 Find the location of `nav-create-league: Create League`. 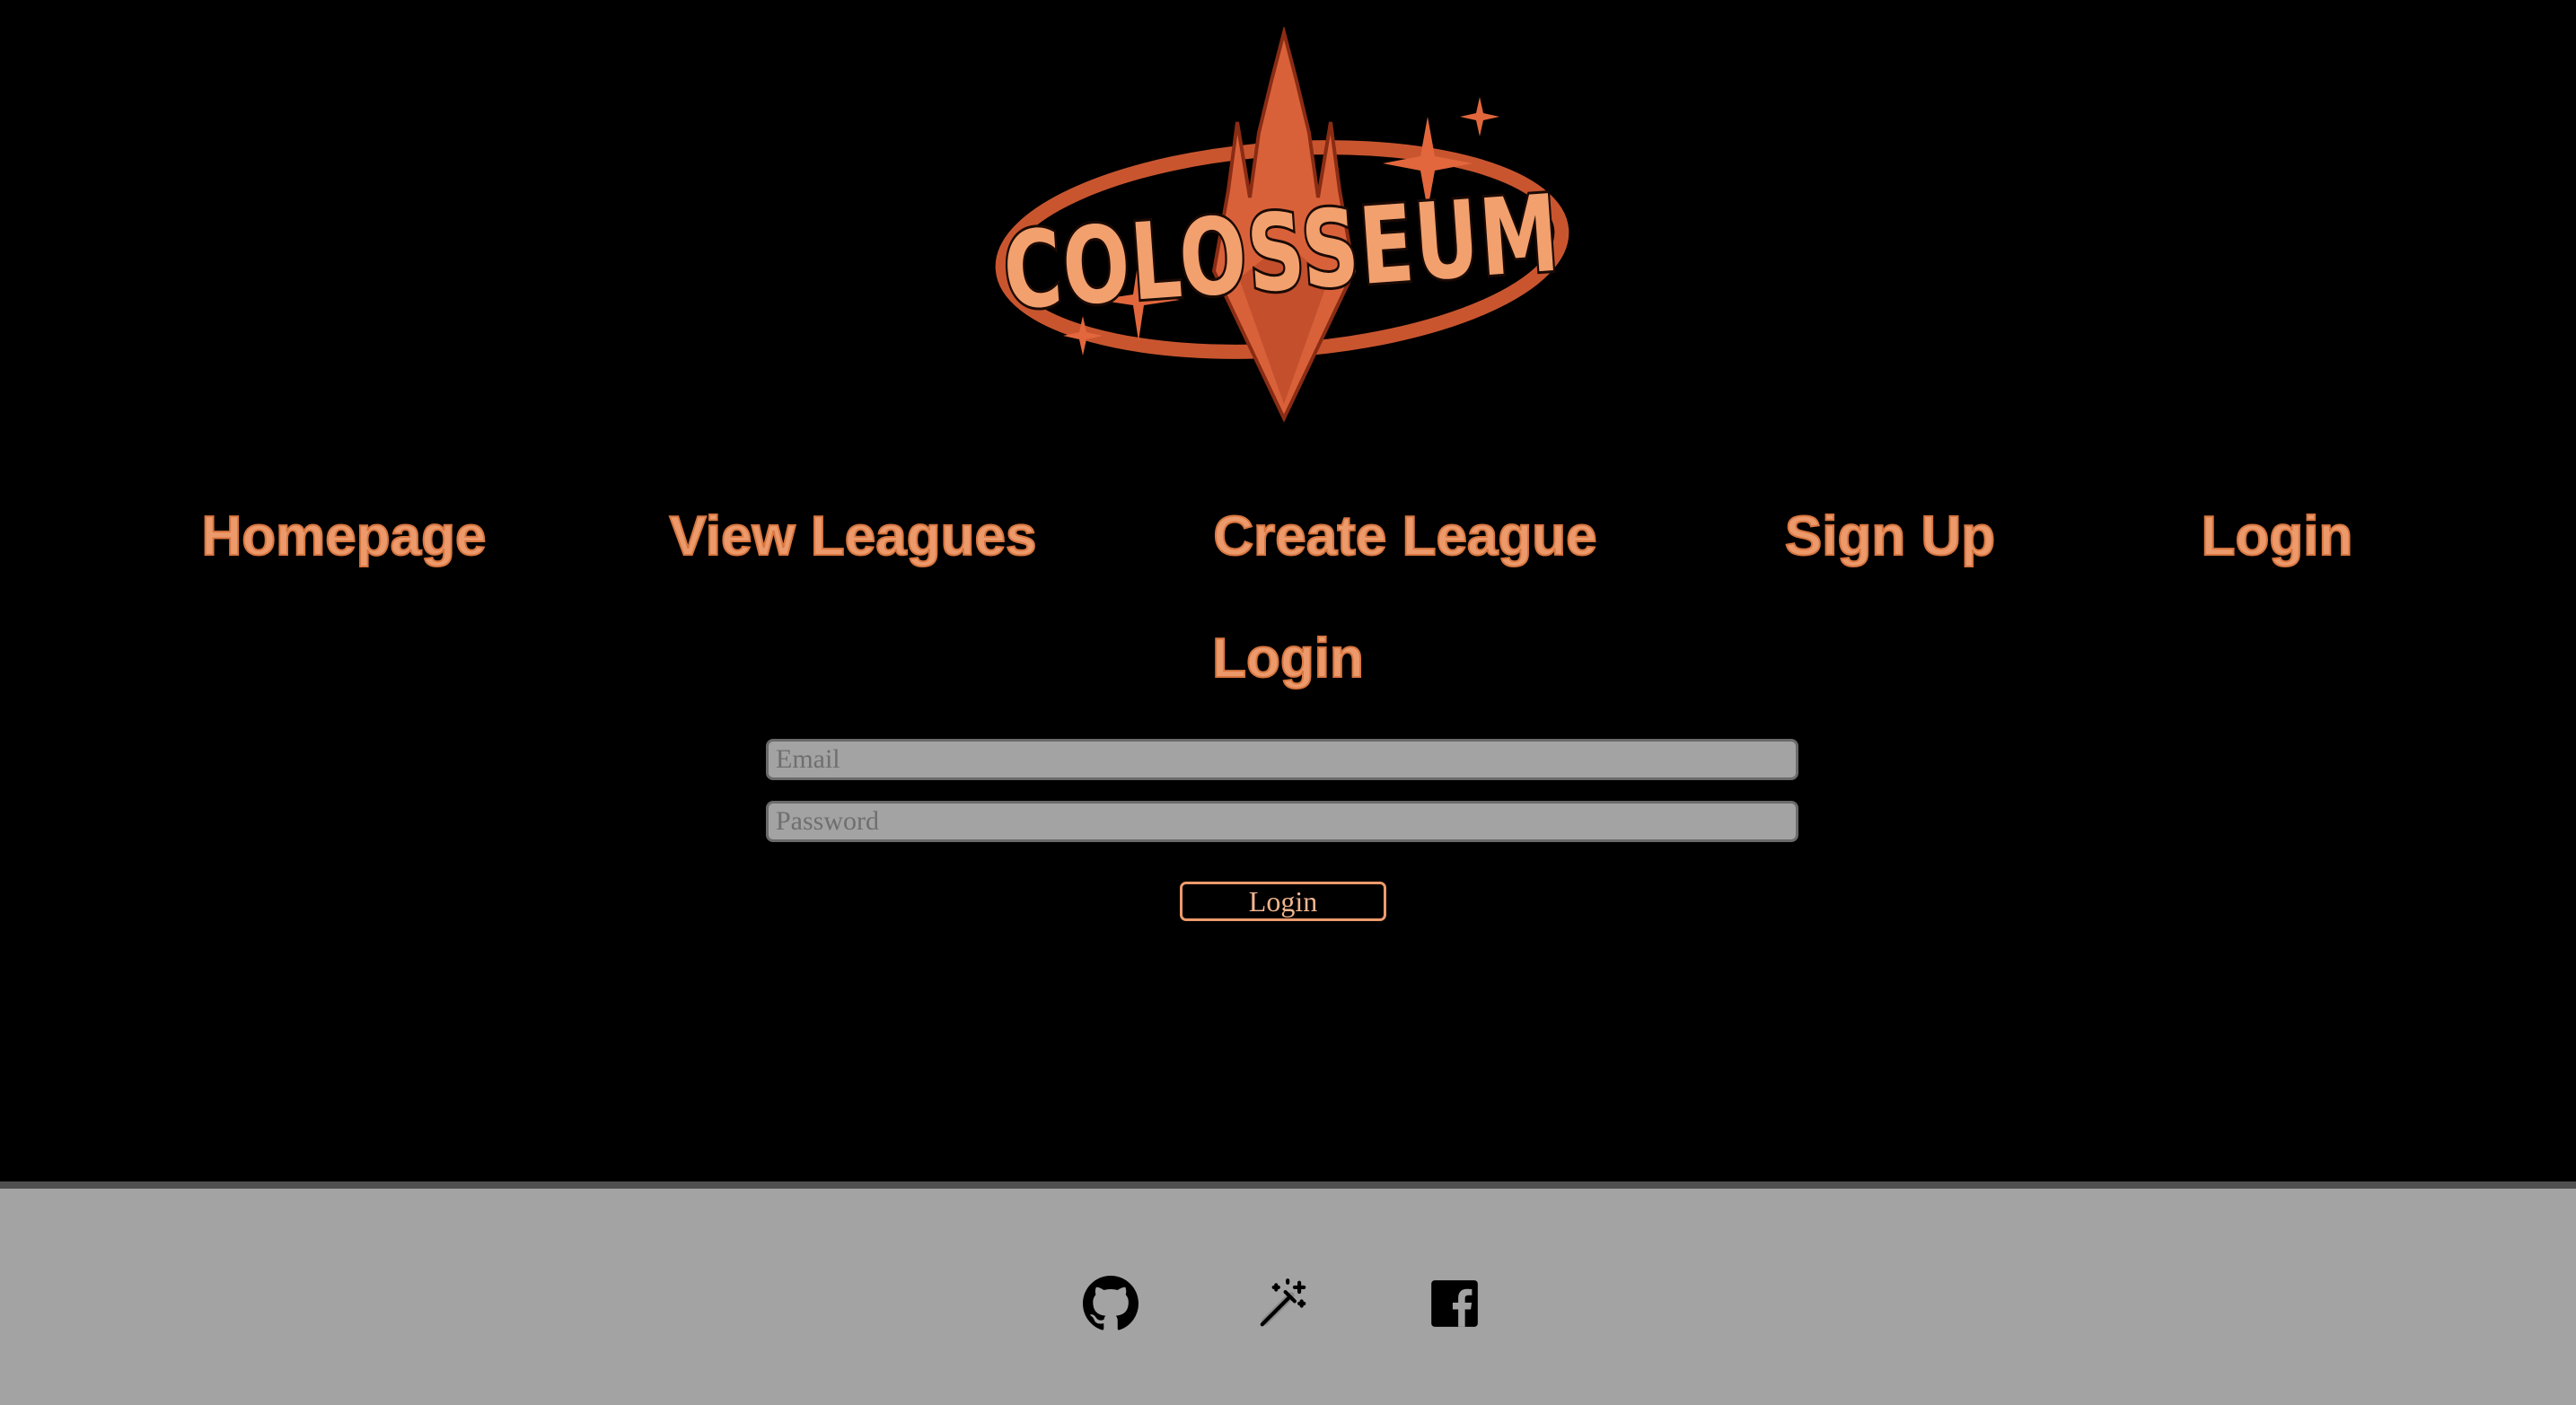

nav-create-league: Create League is located at coordinates (1404, 537).